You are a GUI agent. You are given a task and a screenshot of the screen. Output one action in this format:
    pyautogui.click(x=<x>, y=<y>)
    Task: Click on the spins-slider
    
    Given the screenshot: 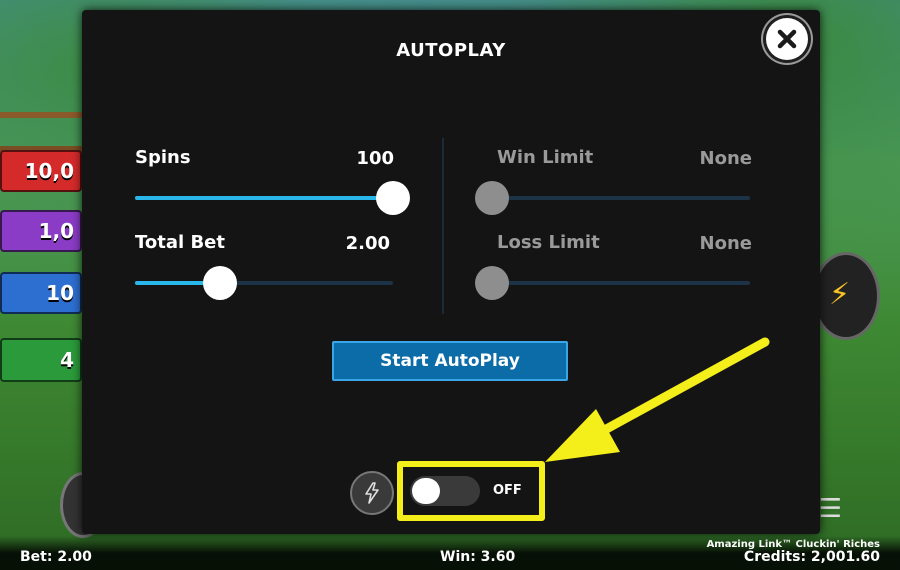 What is the action you would take?
    pyautogui.click(x=272, y=198)
    